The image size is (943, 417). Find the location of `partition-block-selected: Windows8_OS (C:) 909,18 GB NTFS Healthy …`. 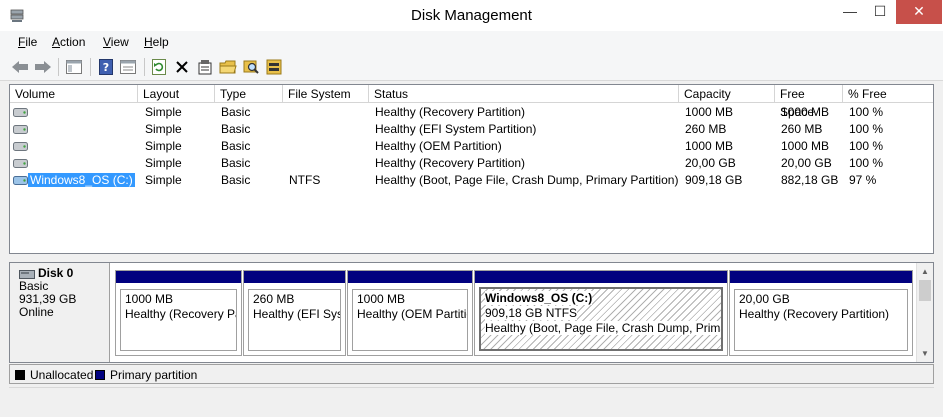

partition-block-selected: Windows8_OS (C:) 909,18 GB NTFS Healthy … is located at coordinates (601, 313).